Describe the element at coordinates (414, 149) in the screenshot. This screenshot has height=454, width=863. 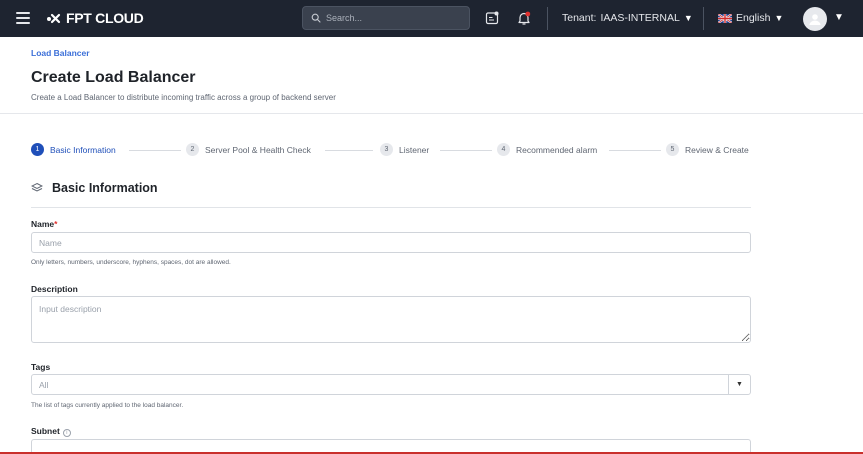
I see `step-label: Listener` at that location.